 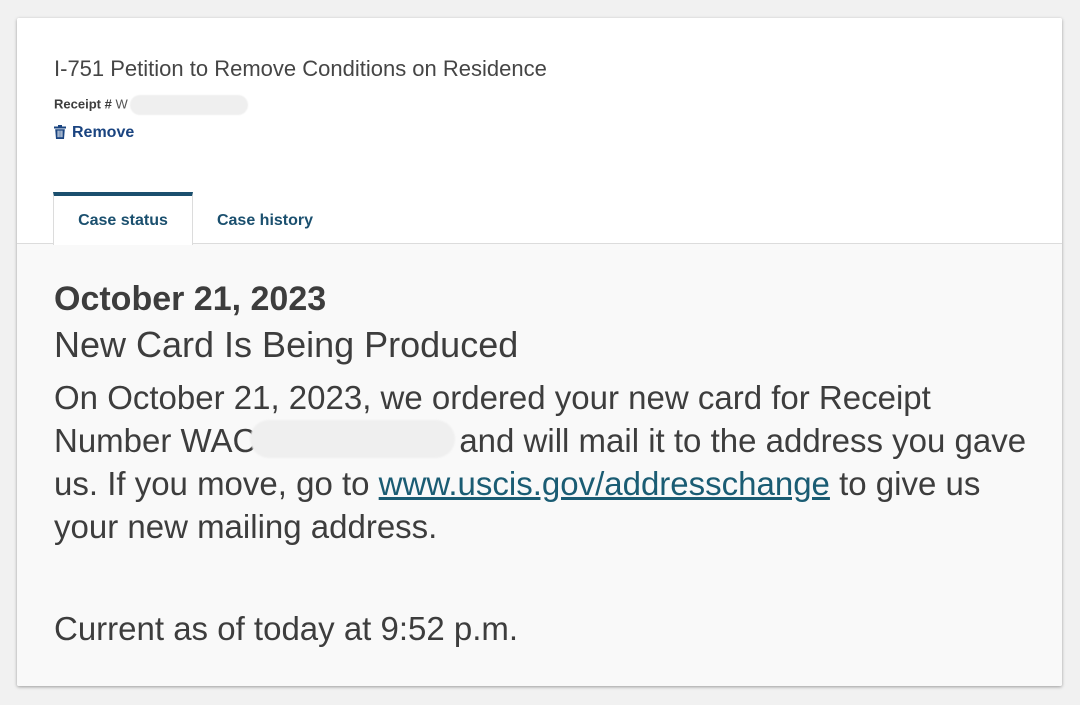 What do you see at coordinates (286, 628) in the screenshot?
I see `last-updated: Current as of today at 9:52 p.m.` at bounding box center [286, 628].